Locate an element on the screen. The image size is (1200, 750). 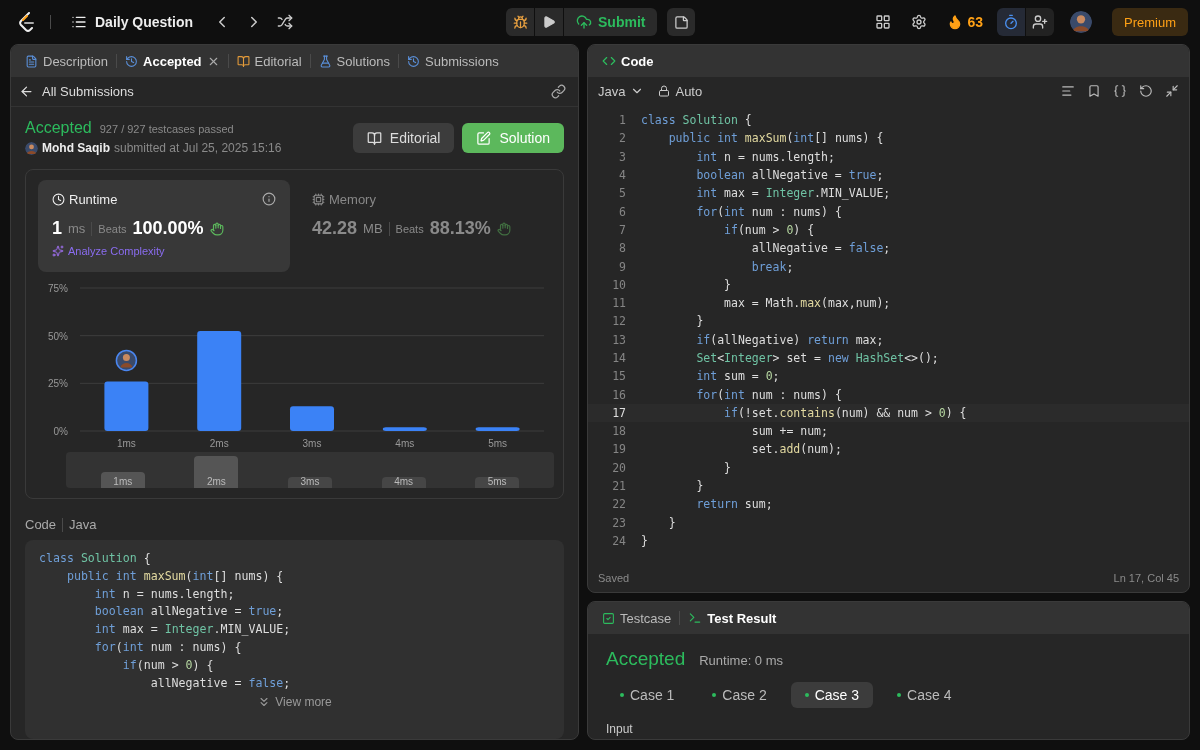
metric-value: 1 is located at coordinates (57, 228).